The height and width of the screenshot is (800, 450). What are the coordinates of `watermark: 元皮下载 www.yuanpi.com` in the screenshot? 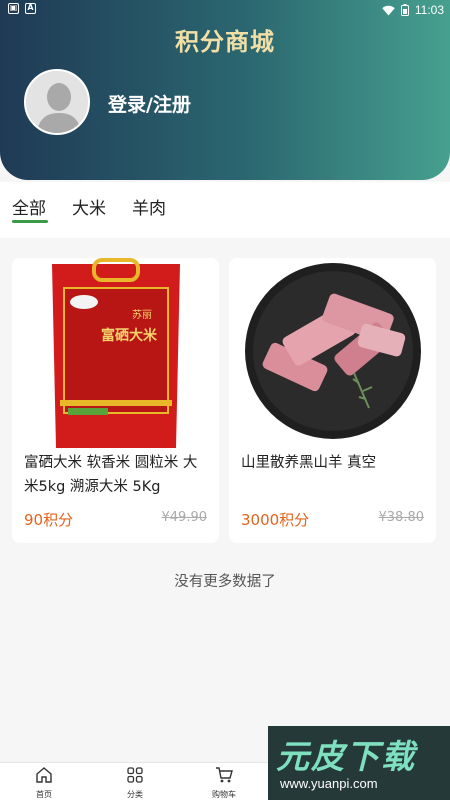 It's located at (359, 763).